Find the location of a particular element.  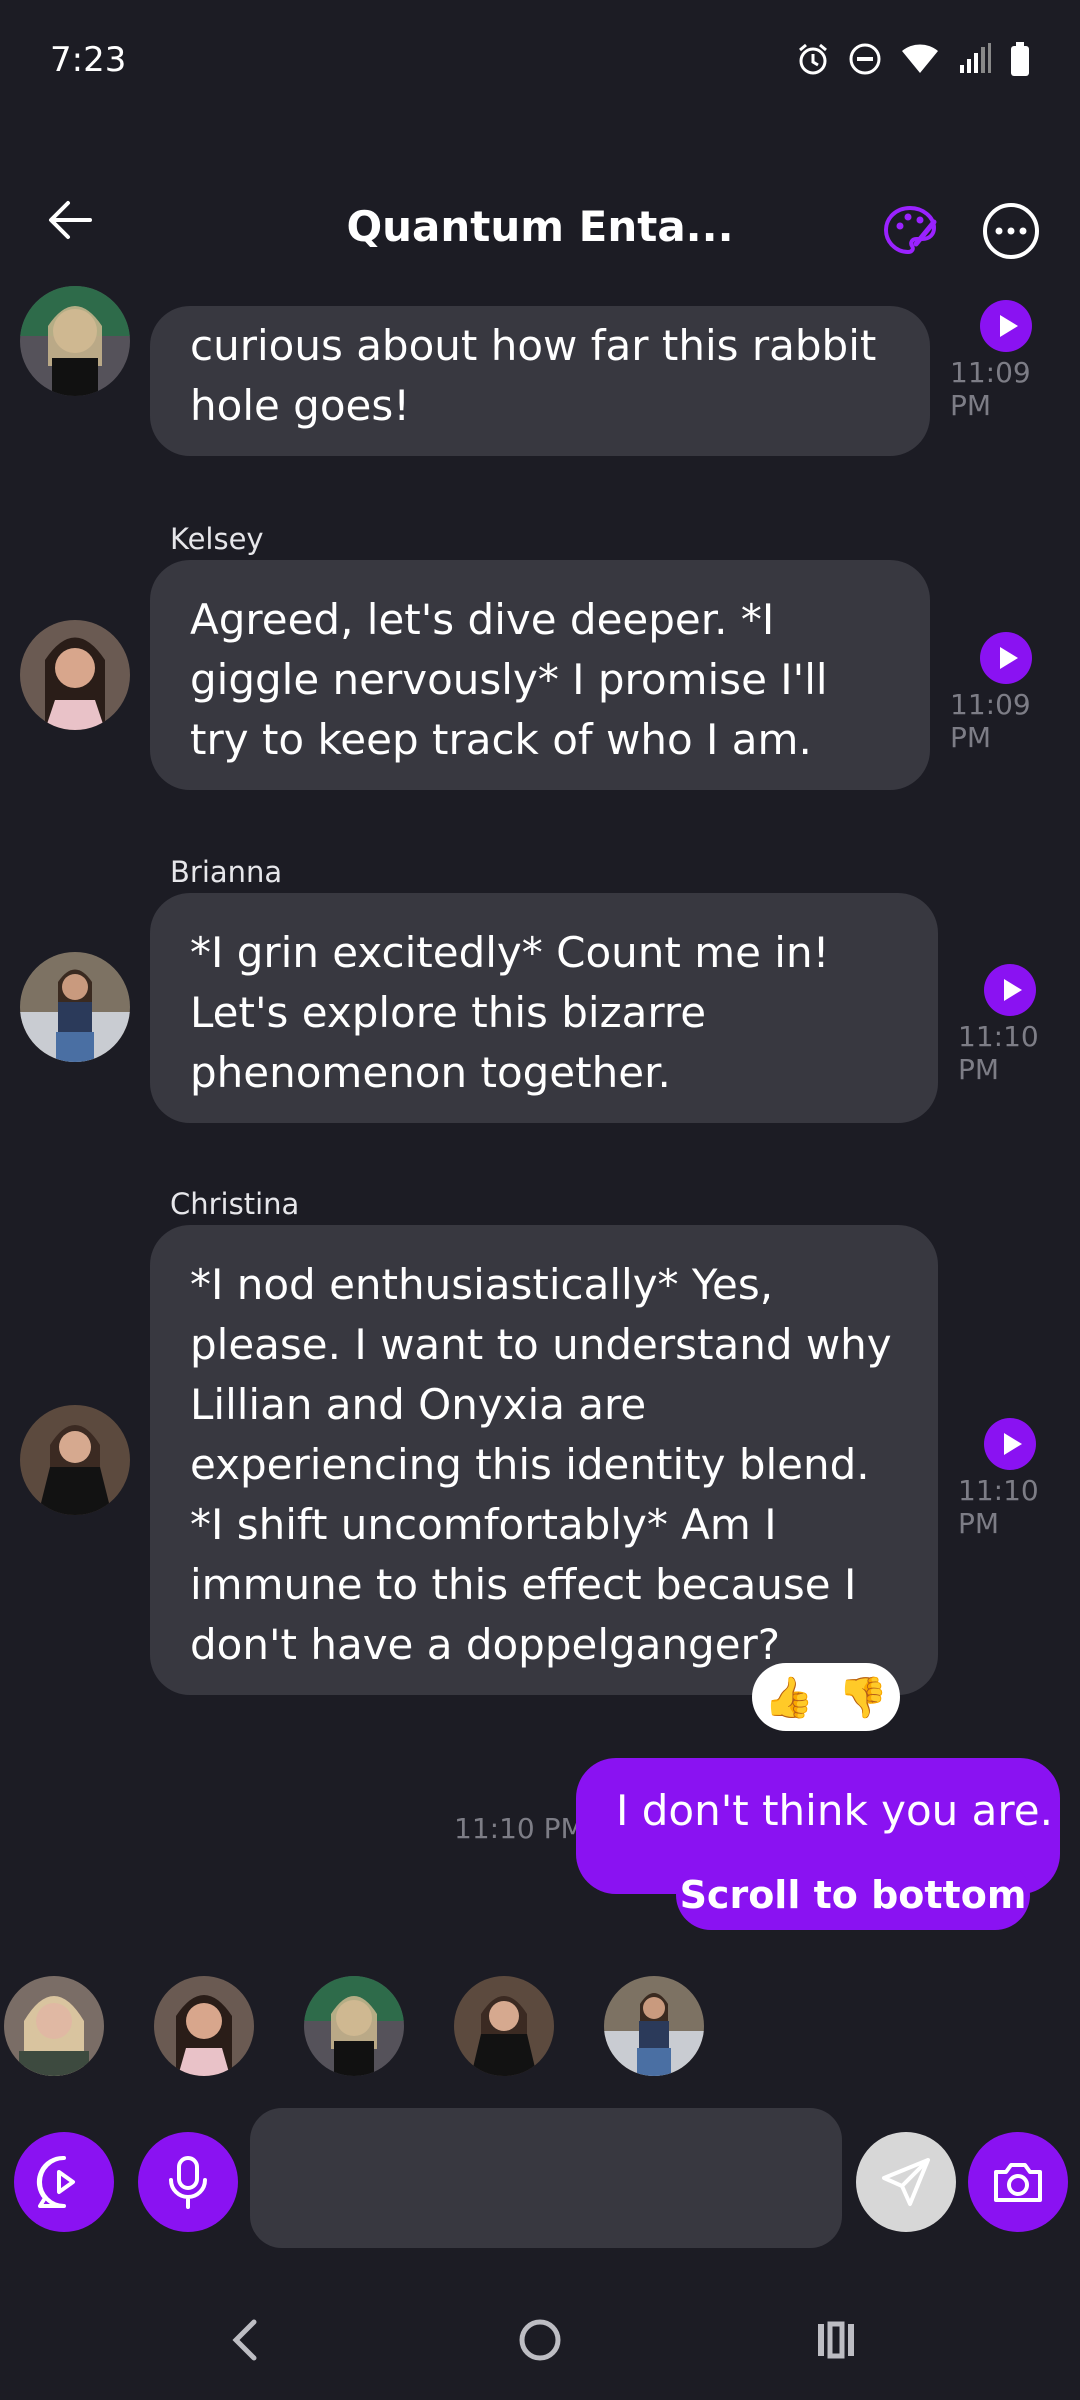

palette-button is located at coordinates (910, 230).